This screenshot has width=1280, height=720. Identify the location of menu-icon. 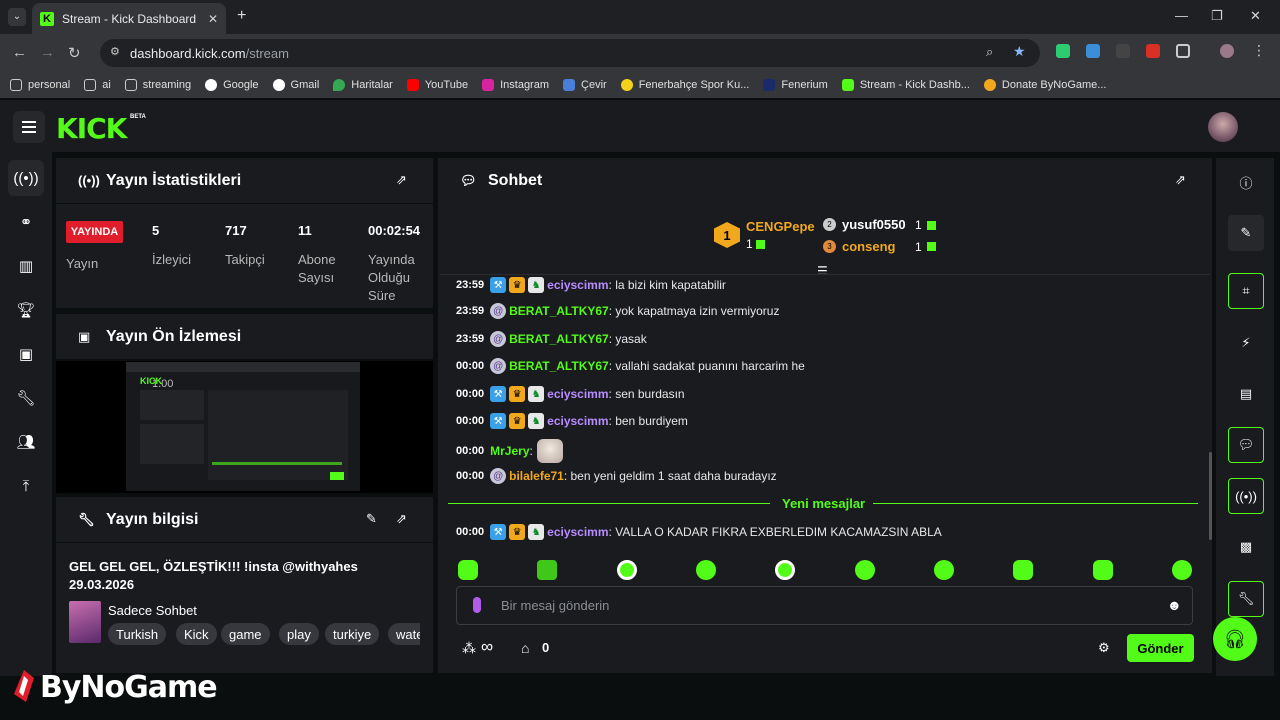
(29, 127).